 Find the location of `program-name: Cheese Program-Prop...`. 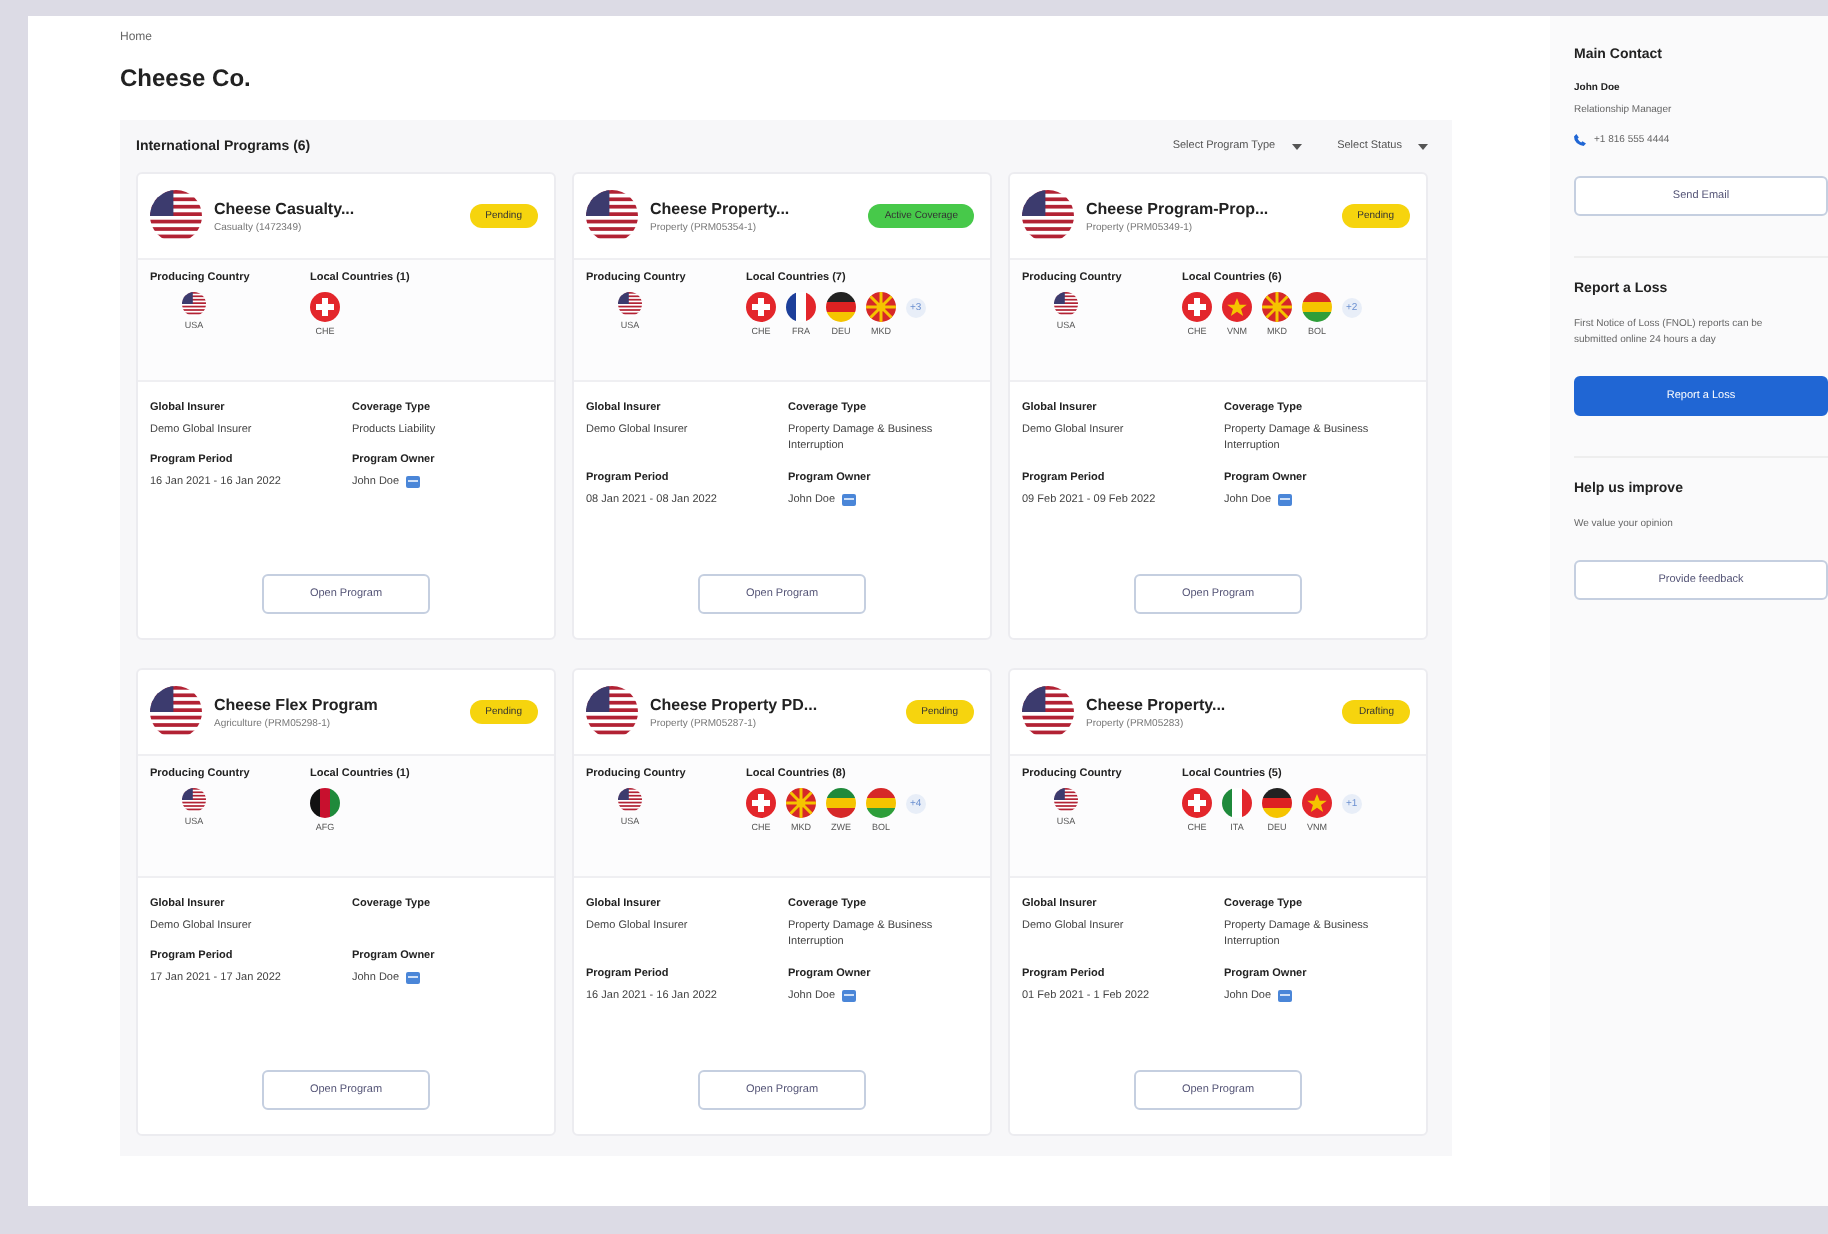

program-name: Cheese Program-Prop... is located at coordinates (1178, 208).